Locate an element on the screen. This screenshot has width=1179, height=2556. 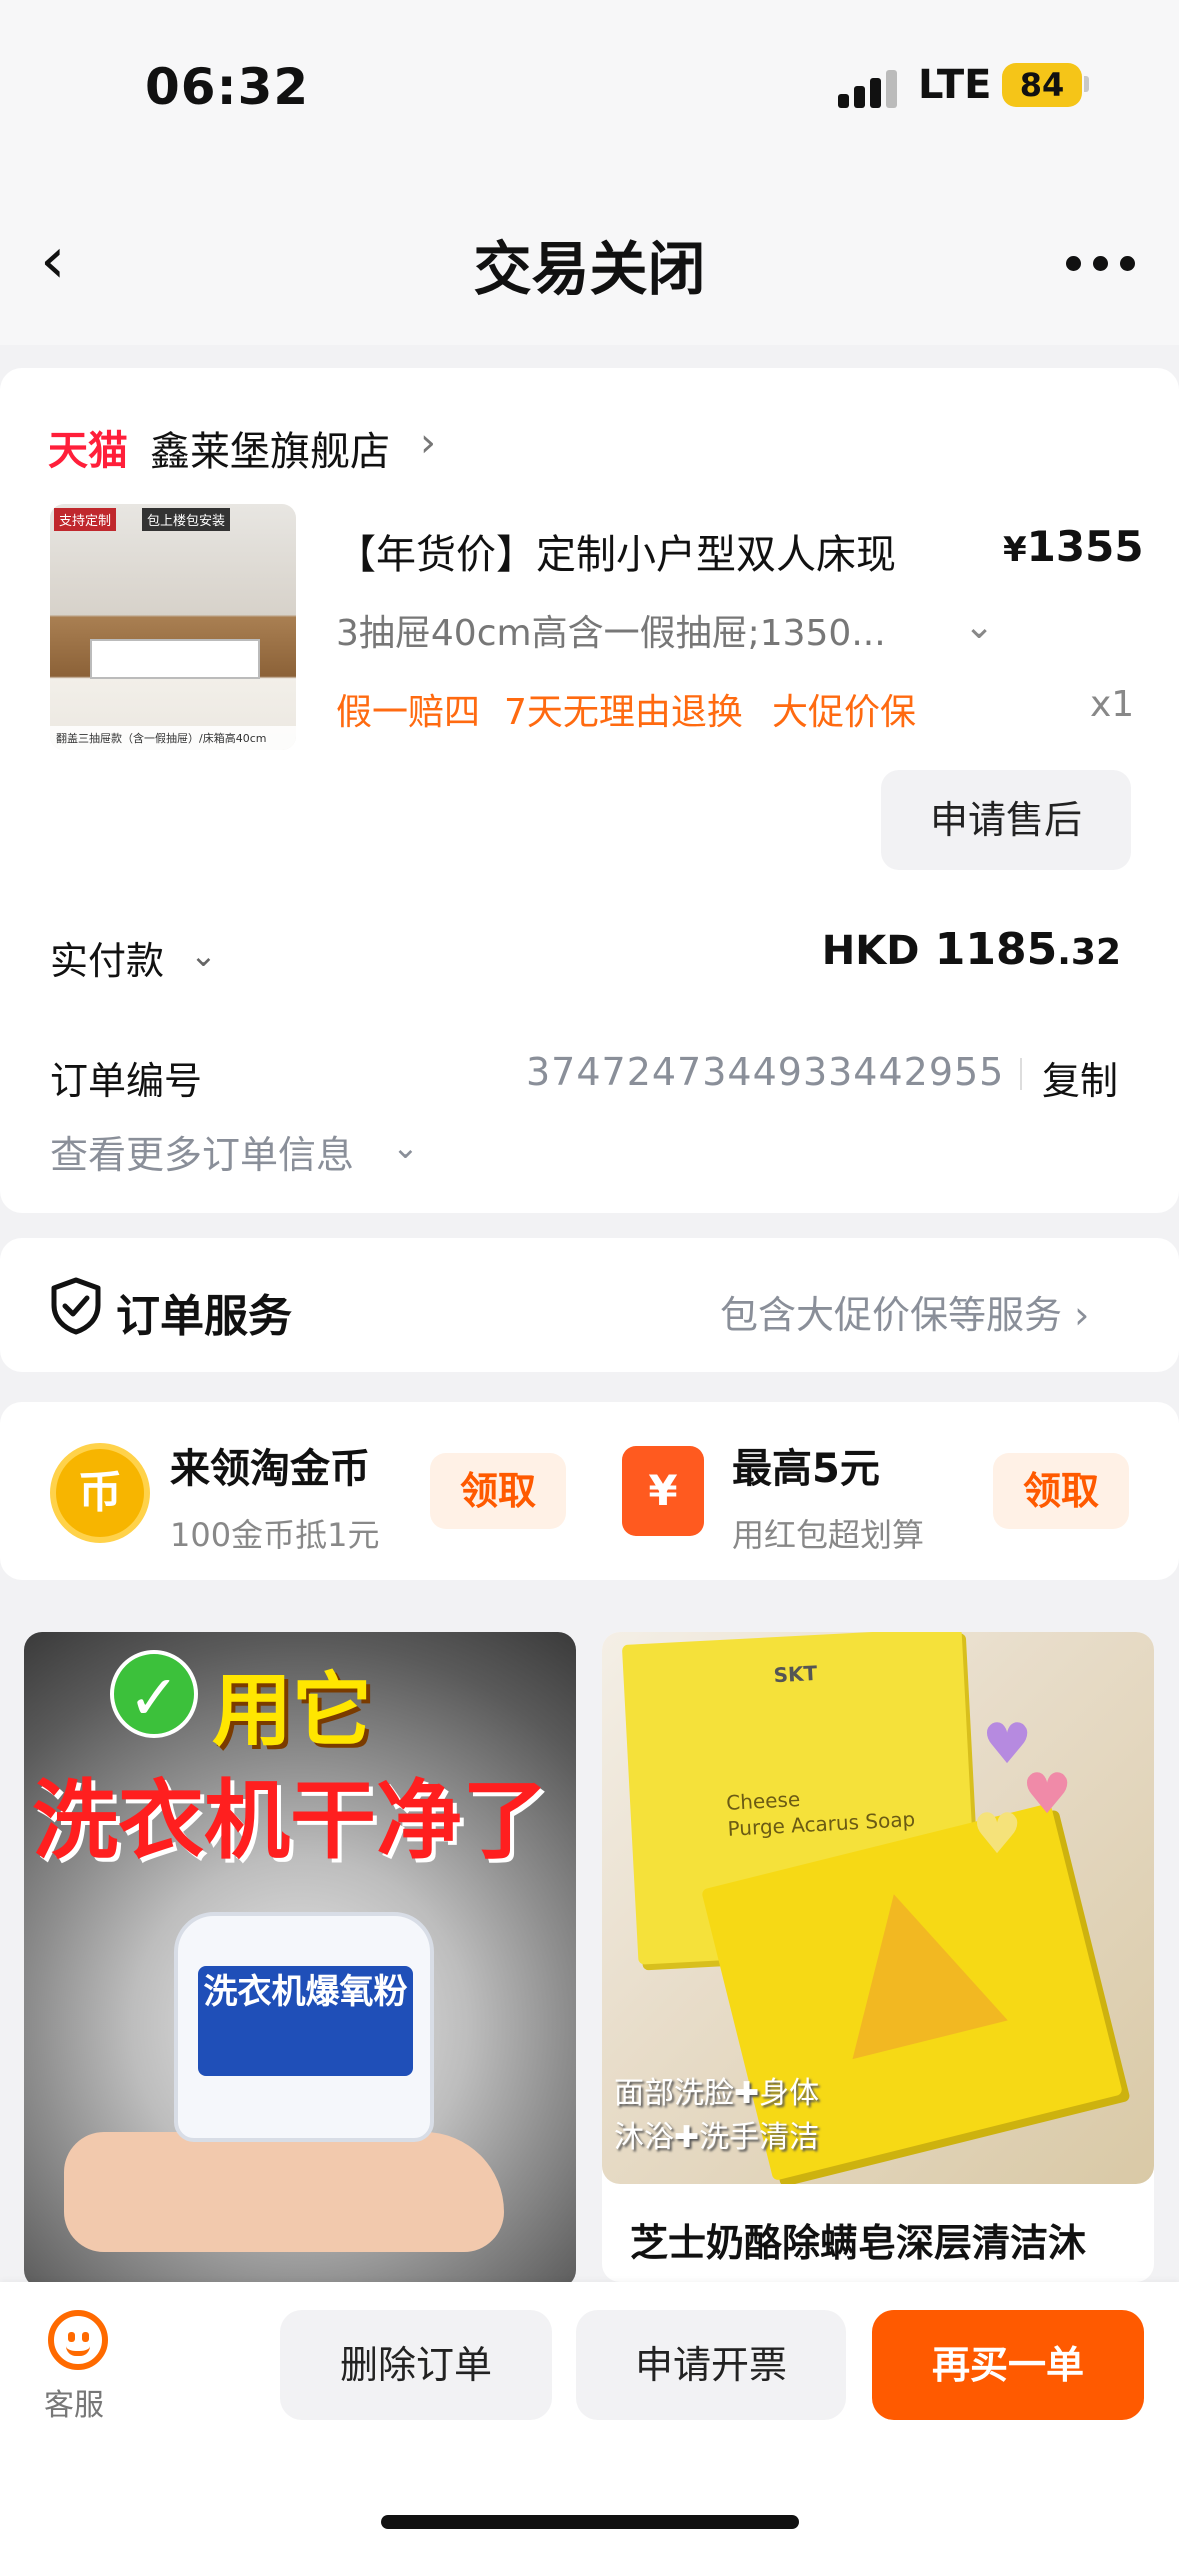
copy-button: 复制 is located at coordinates (1080, 1077).